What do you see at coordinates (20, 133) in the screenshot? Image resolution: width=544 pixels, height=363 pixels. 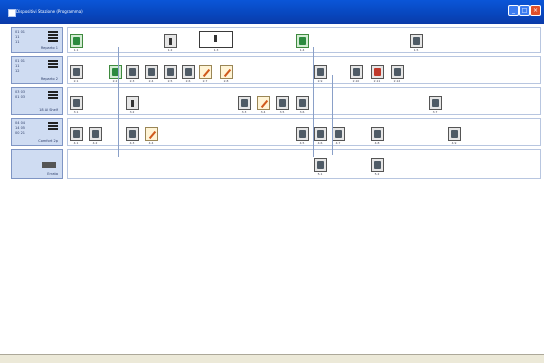 I see `row-number-4c: 00 21` at bounding box center [20, 133].